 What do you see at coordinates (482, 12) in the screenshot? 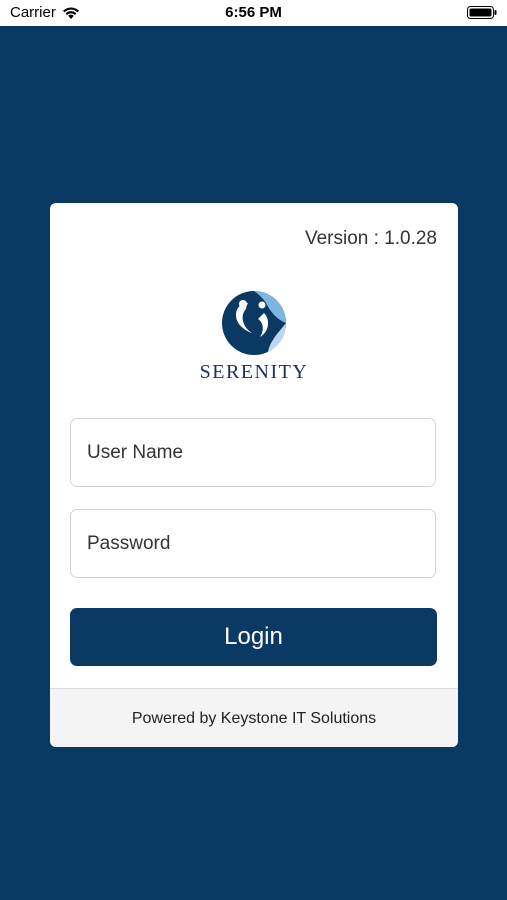
I see `battery-icon` at bounding box center [482, 12].